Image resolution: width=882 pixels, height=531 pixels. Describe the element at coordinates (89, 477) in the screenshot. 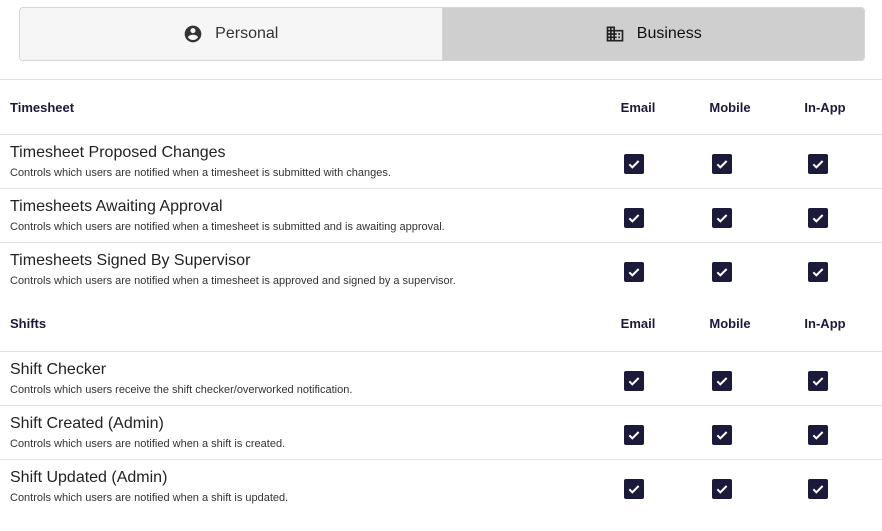

I see `row-title: Shift Updated (Admin)` at that location.